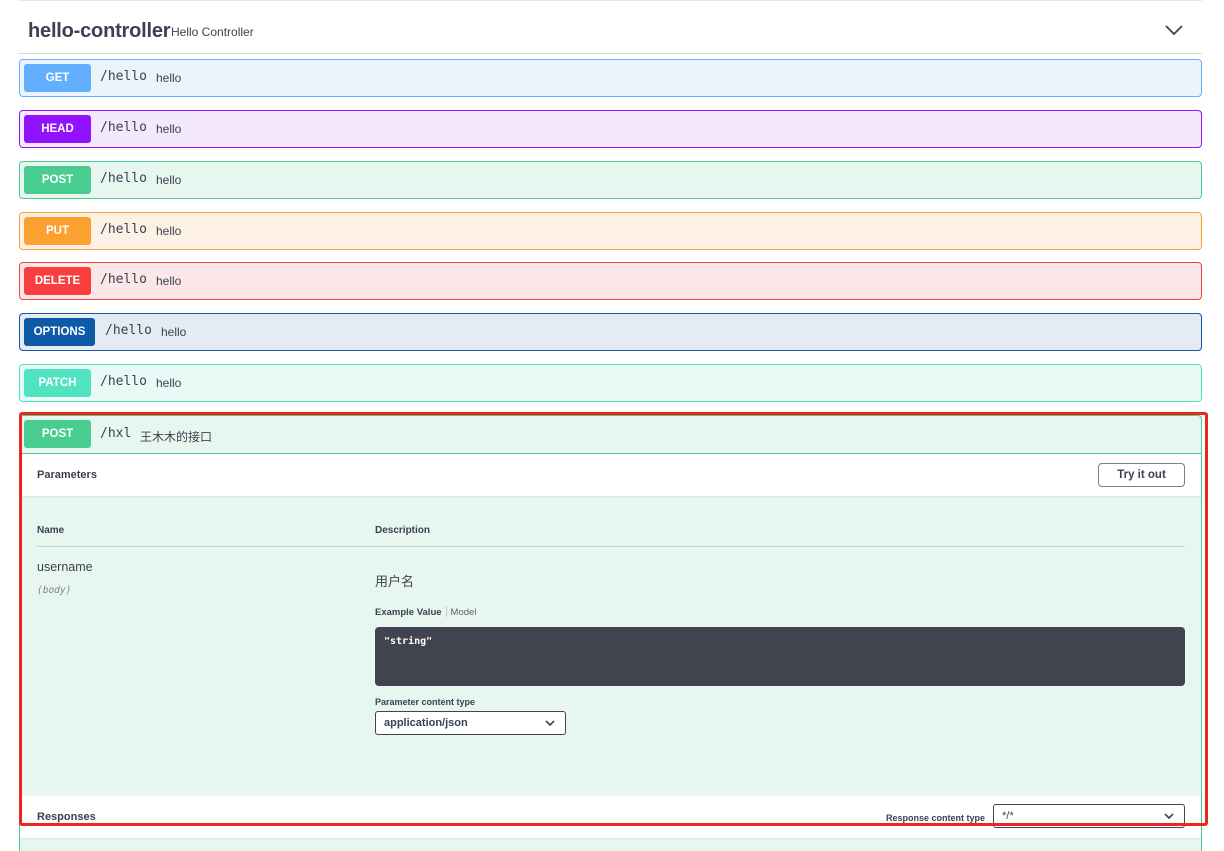 The image size is (1224, 851). Describe the element at coordinates (611, 546) in the screenshot. I see `table-divider` at that location.